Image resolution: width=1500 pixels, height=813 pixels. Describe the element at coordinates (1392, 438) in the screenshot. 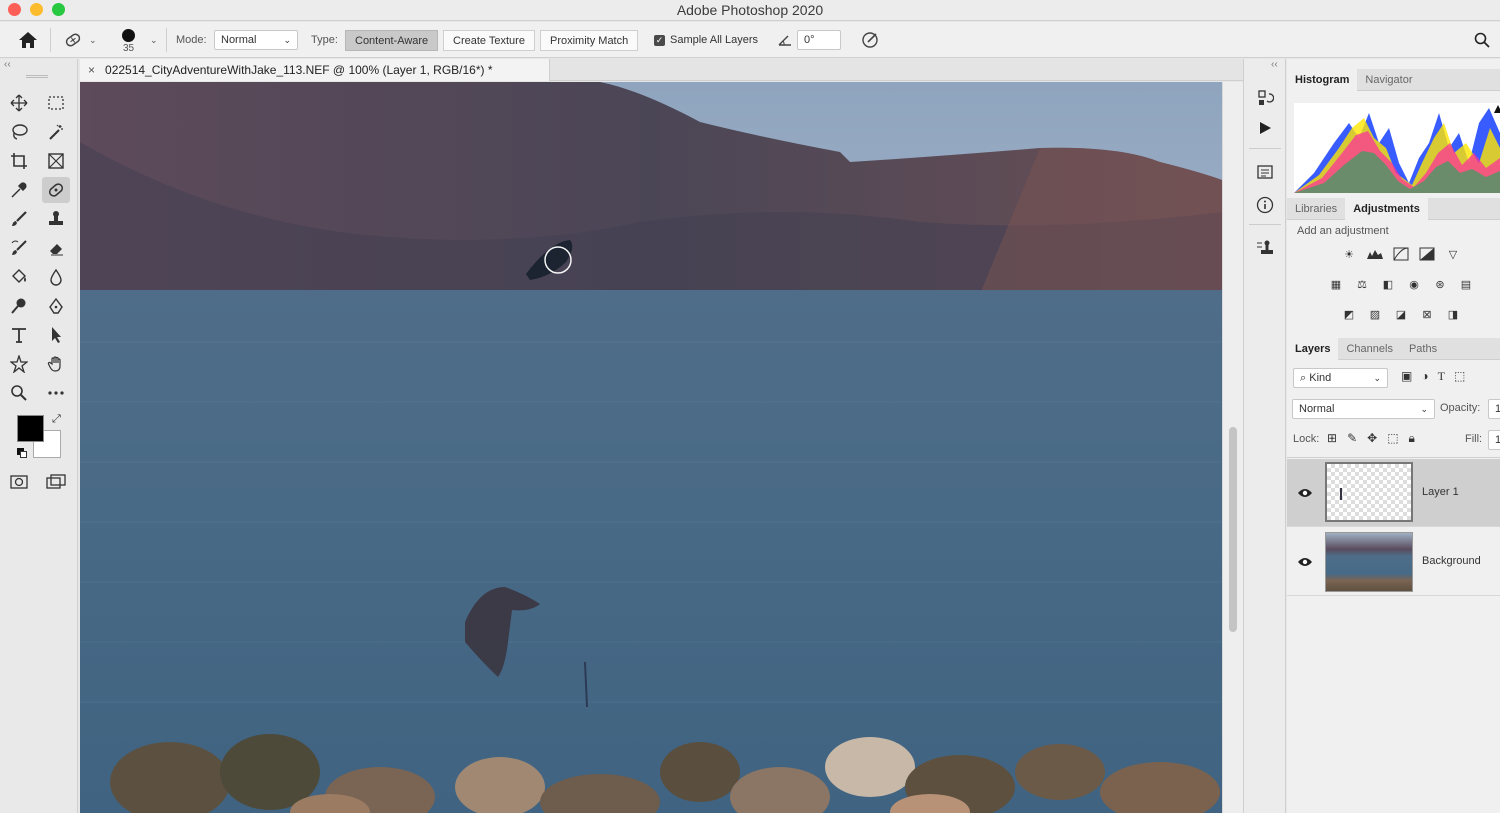

I see `lock-artboard-icon: ⬚` at that location.